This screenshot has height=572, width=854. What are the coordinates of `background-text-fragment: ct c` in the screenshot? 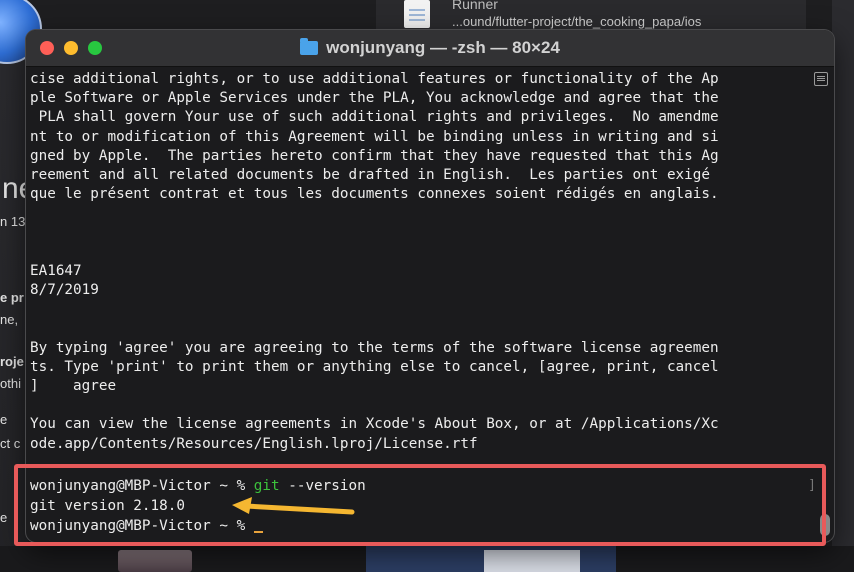 It's located at (10, 443).